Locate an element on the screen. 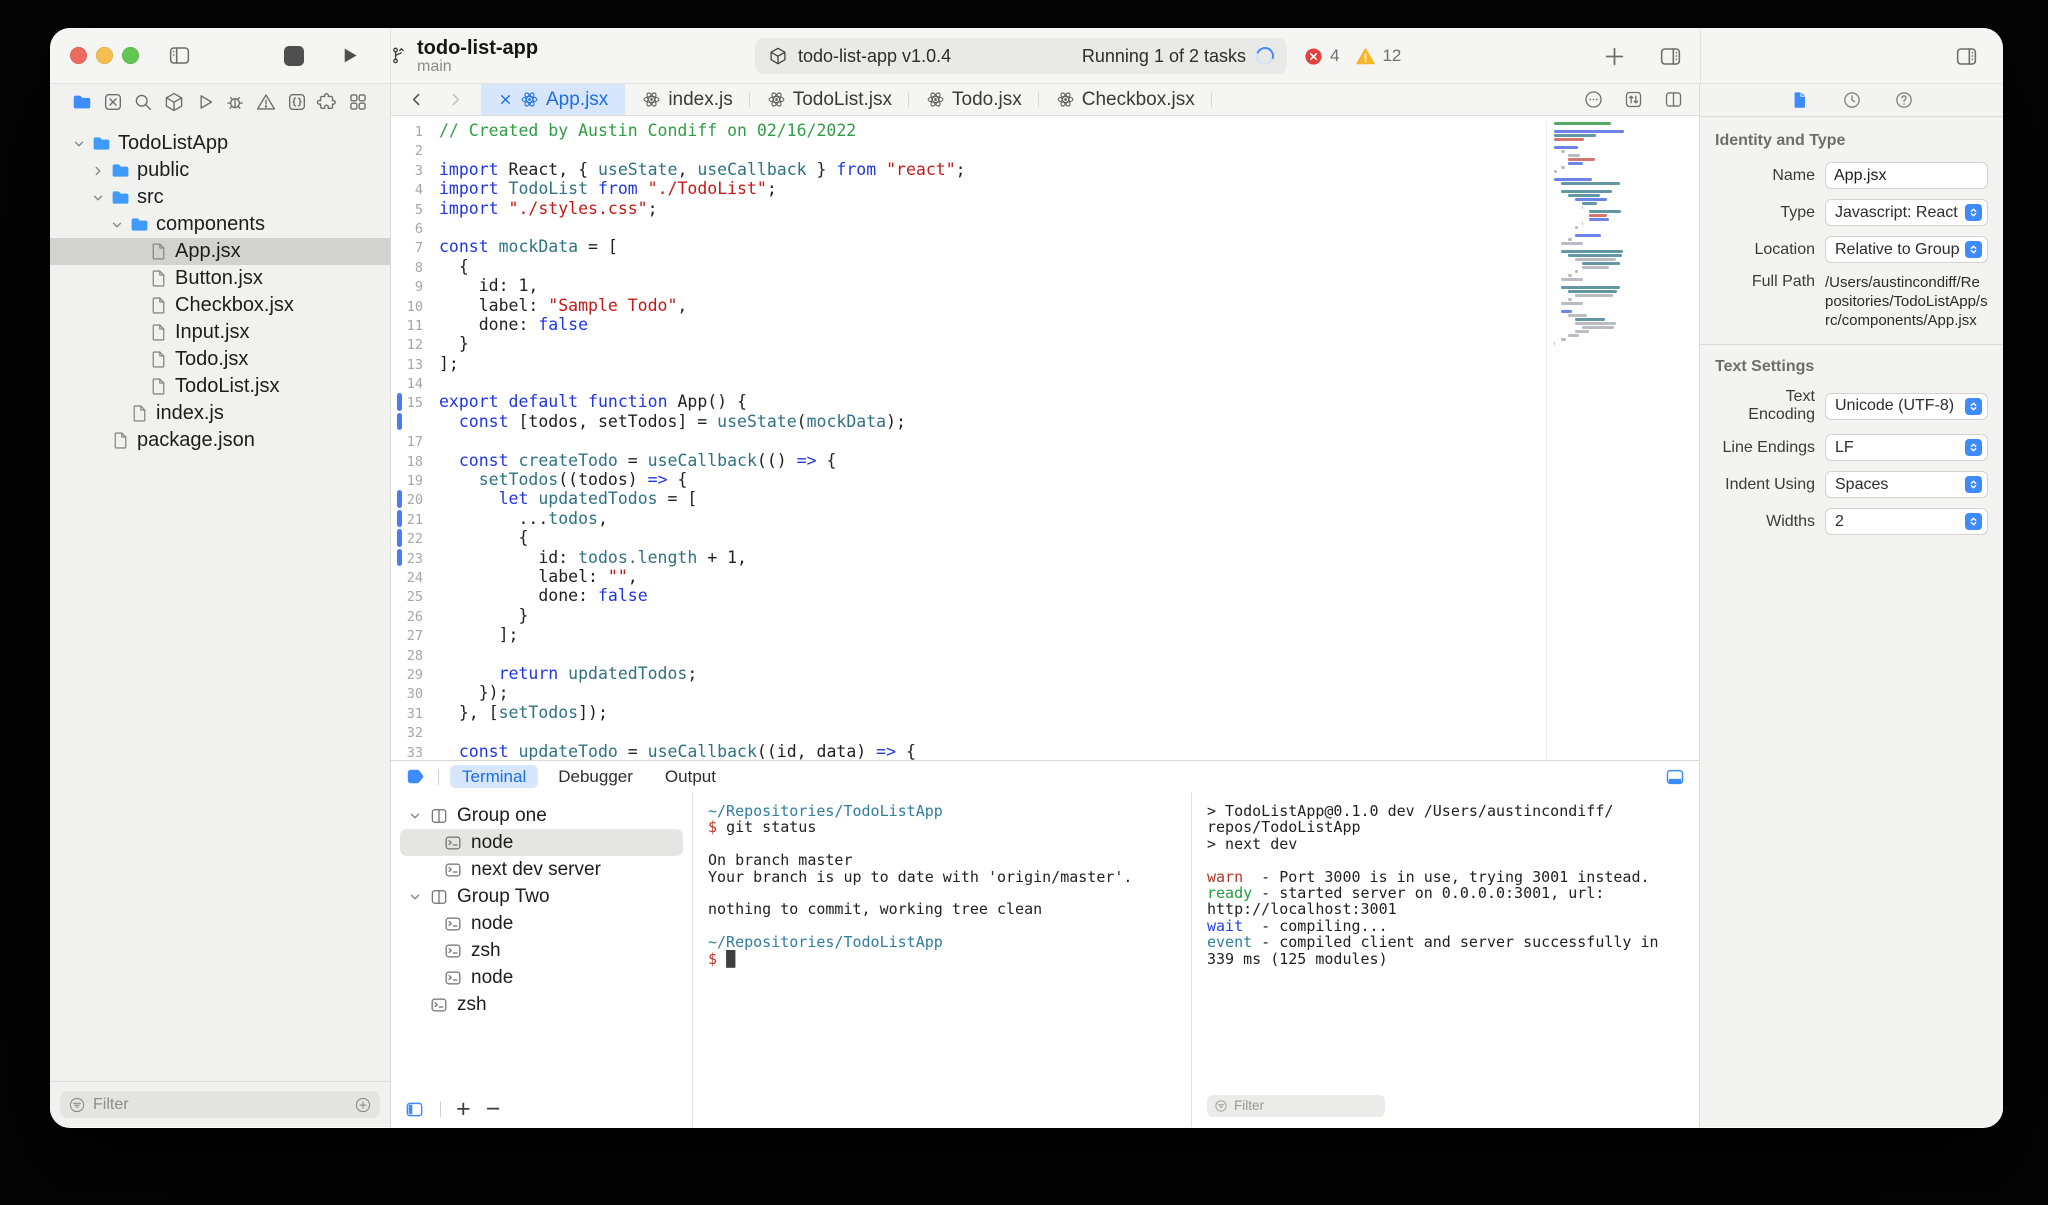 The width and height of the screenshot is (2048, 1205). more-options-icon is located at coordinates (1593, 99).